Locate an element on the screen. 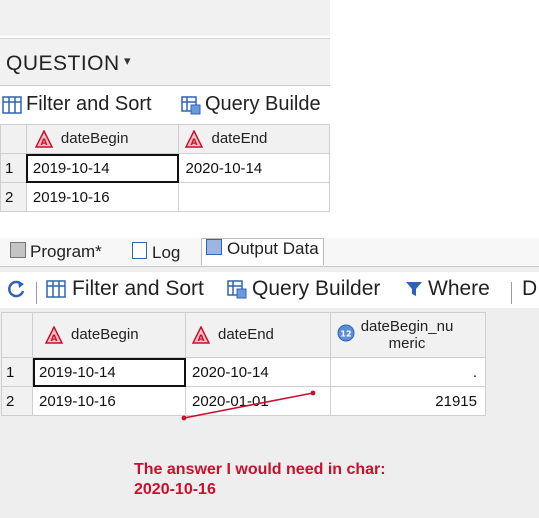 Image resolution: width=539 pixels, height=518 pixels. tab-bar: Program* Log Output Data is located at coordinates (269, 252).